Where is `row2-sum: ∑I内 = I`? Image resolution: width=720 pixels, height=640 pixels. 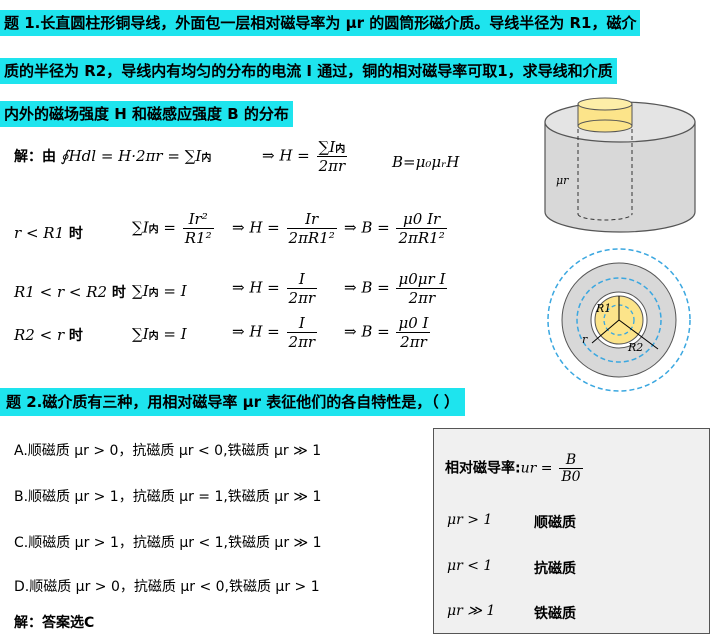
row2-sum: ∑I内 = I is located at coordinates (159, 291).